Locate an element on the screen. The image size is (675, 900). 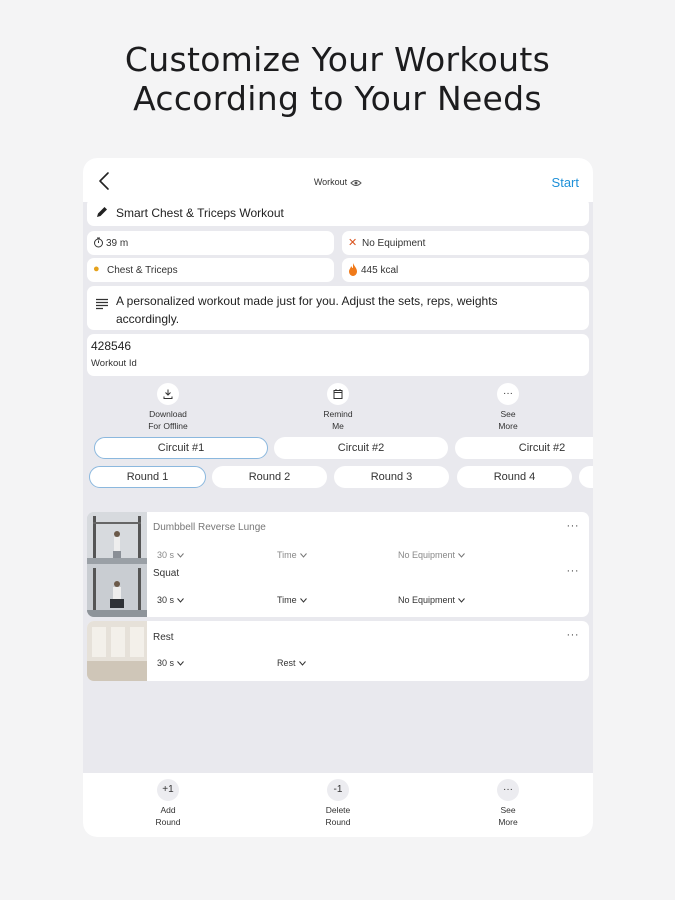
headline-line-1: Customize Your Workouts is located at coordinates (337, 59).